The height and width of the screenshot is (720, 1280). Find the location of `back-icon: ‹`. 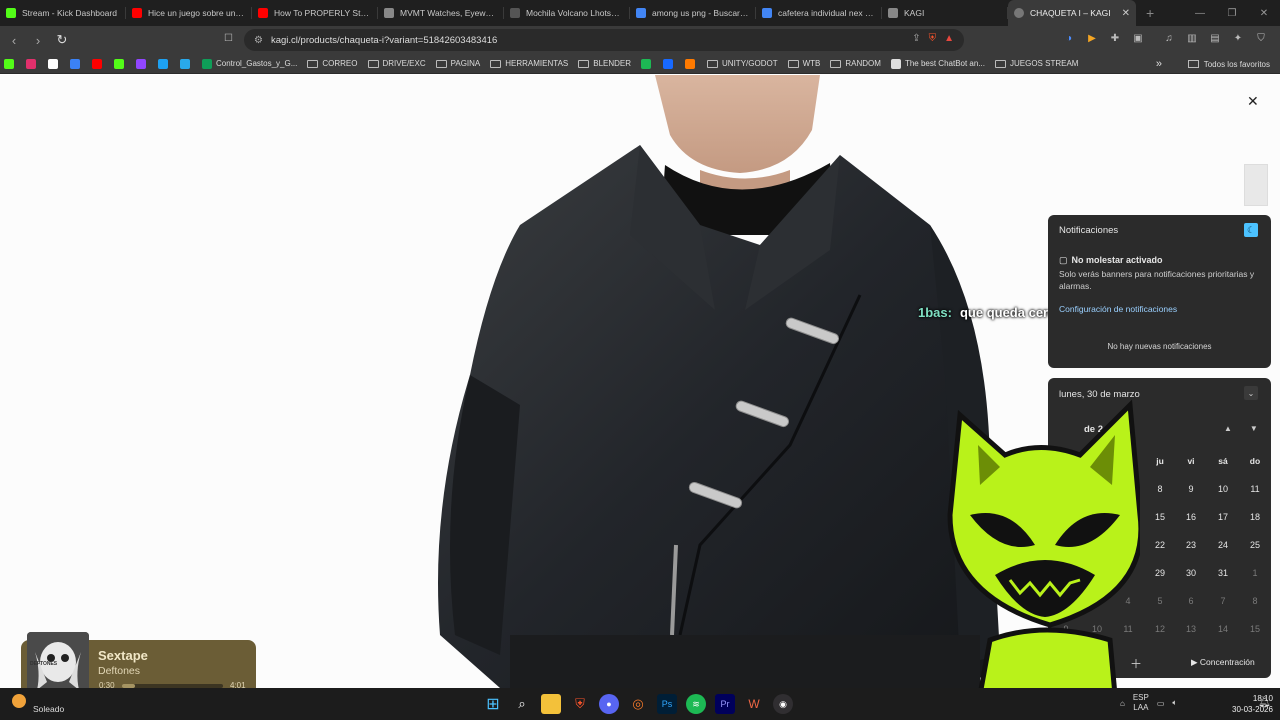

back-icon: ‹ is located at coordinates (14, 40).